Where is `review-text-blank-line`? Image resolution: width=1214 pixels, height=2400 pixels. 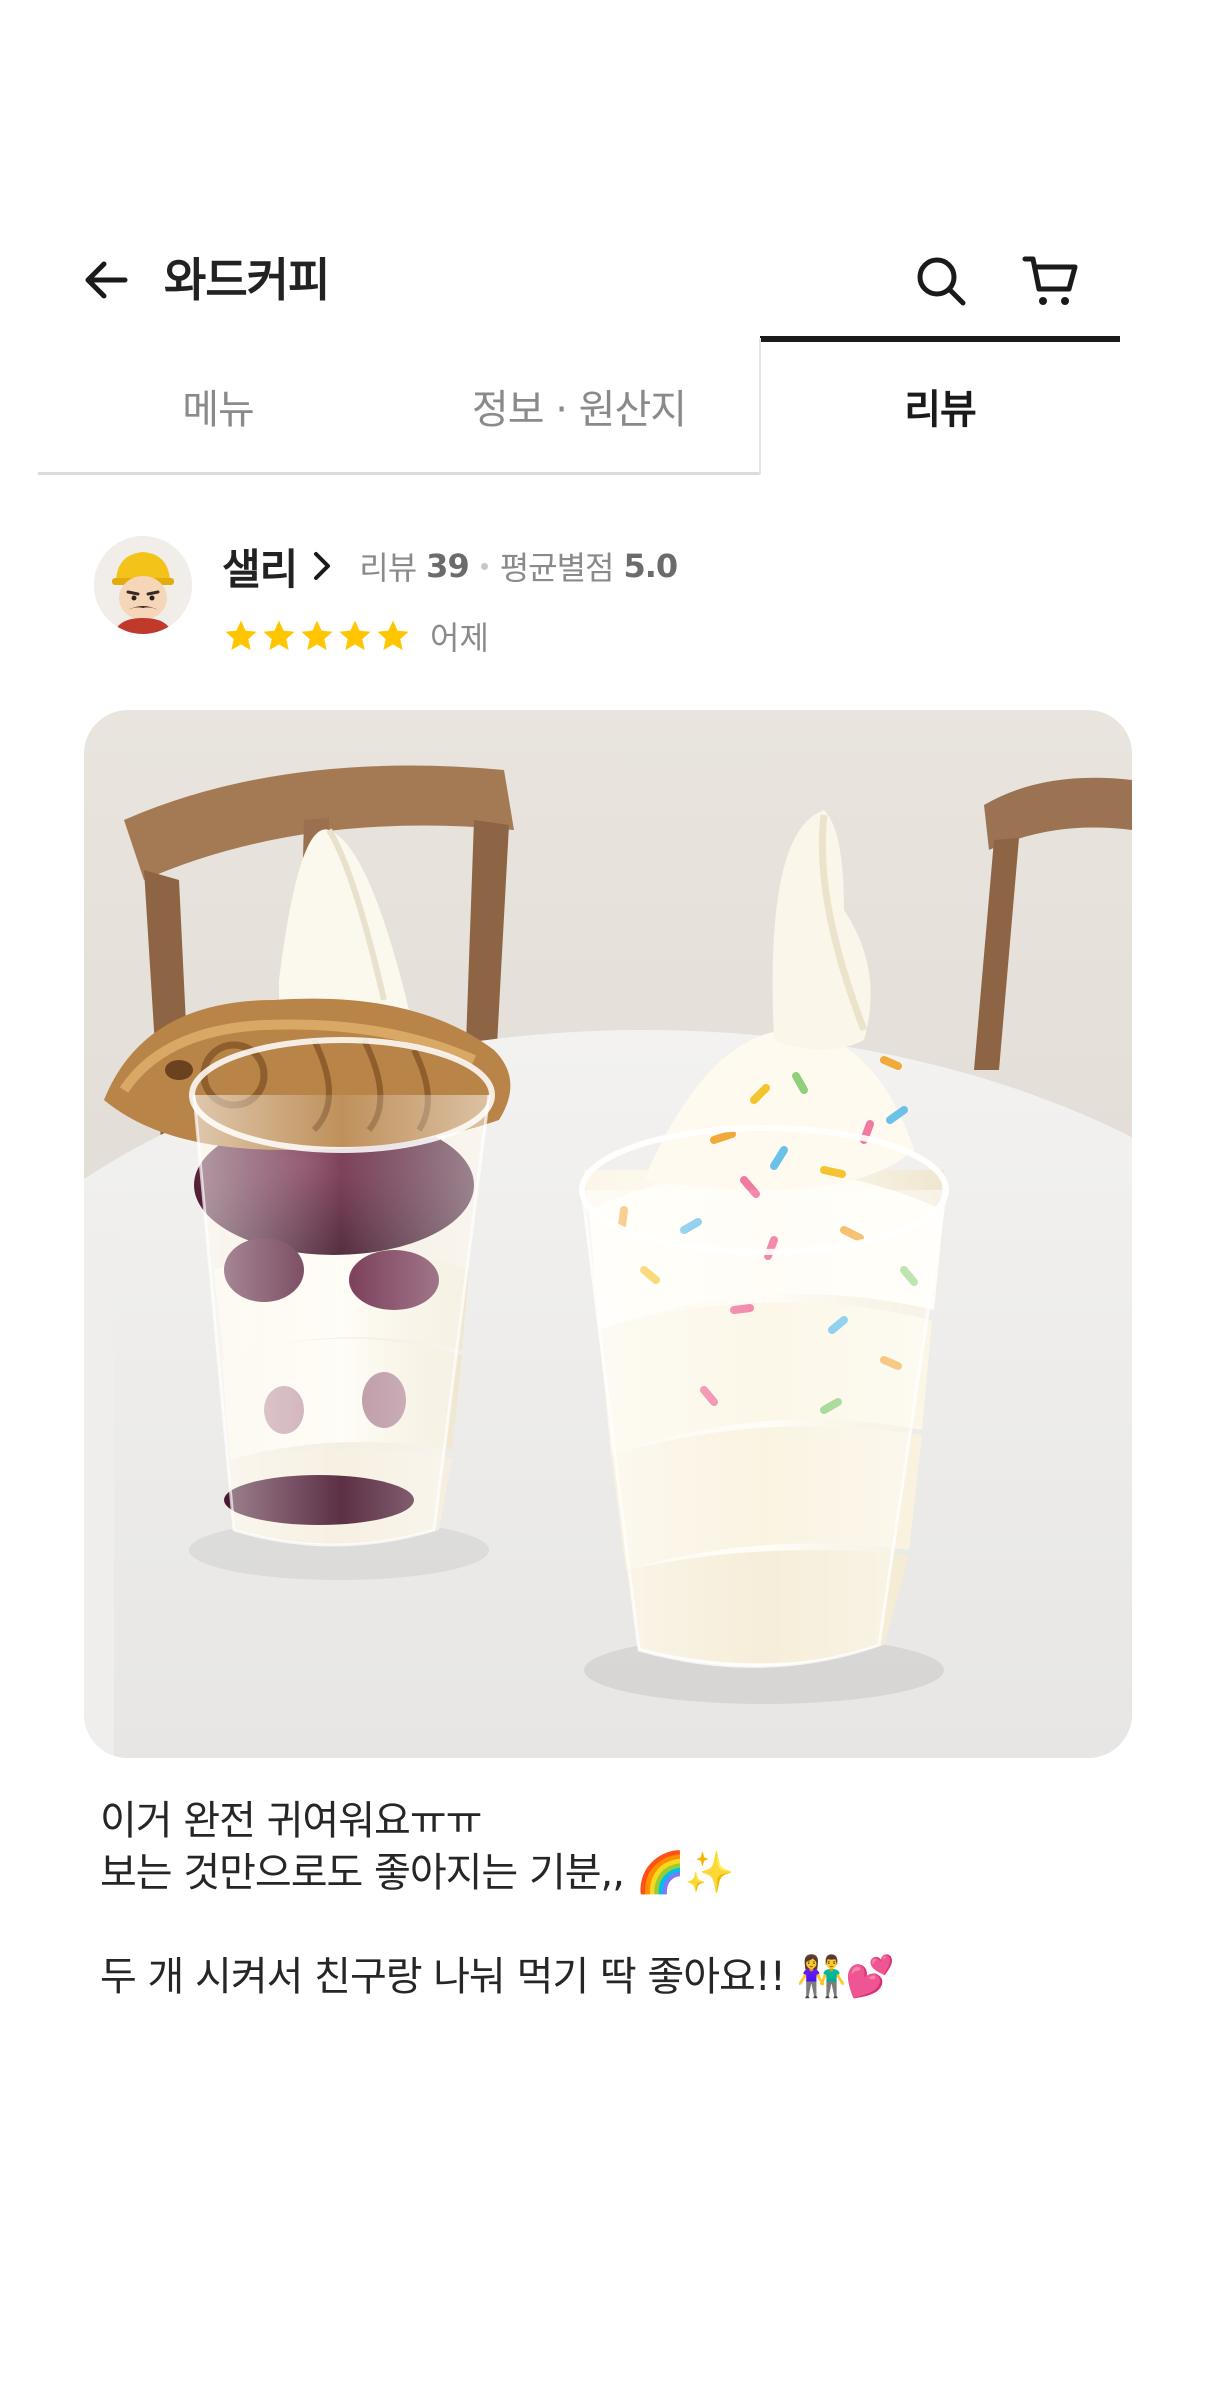 review-text-blank-line is located at coordinates (610, 1925).